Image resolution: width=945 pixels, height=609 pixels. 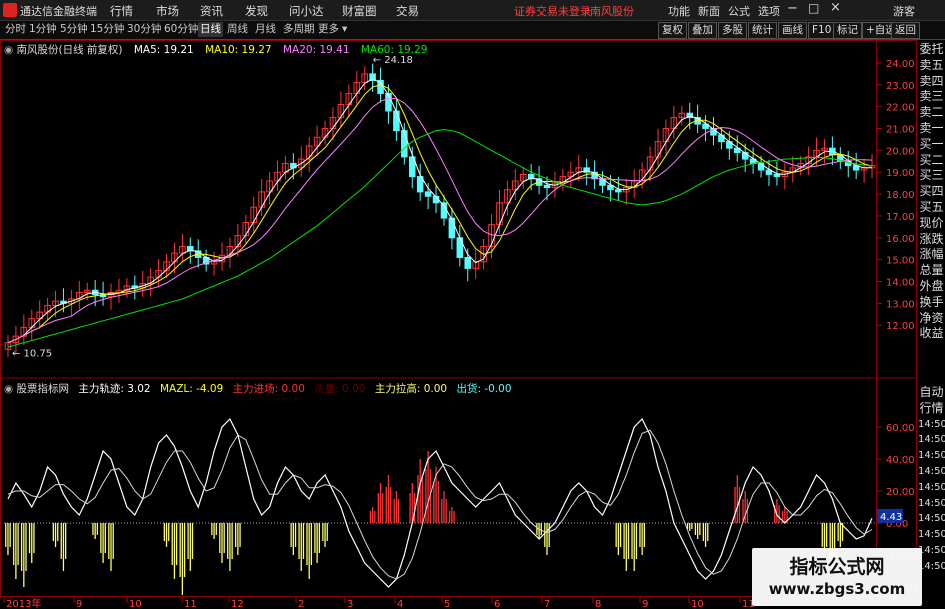 I want to click on panel-change-pct: 涨幅, so click(x=931, y=254).